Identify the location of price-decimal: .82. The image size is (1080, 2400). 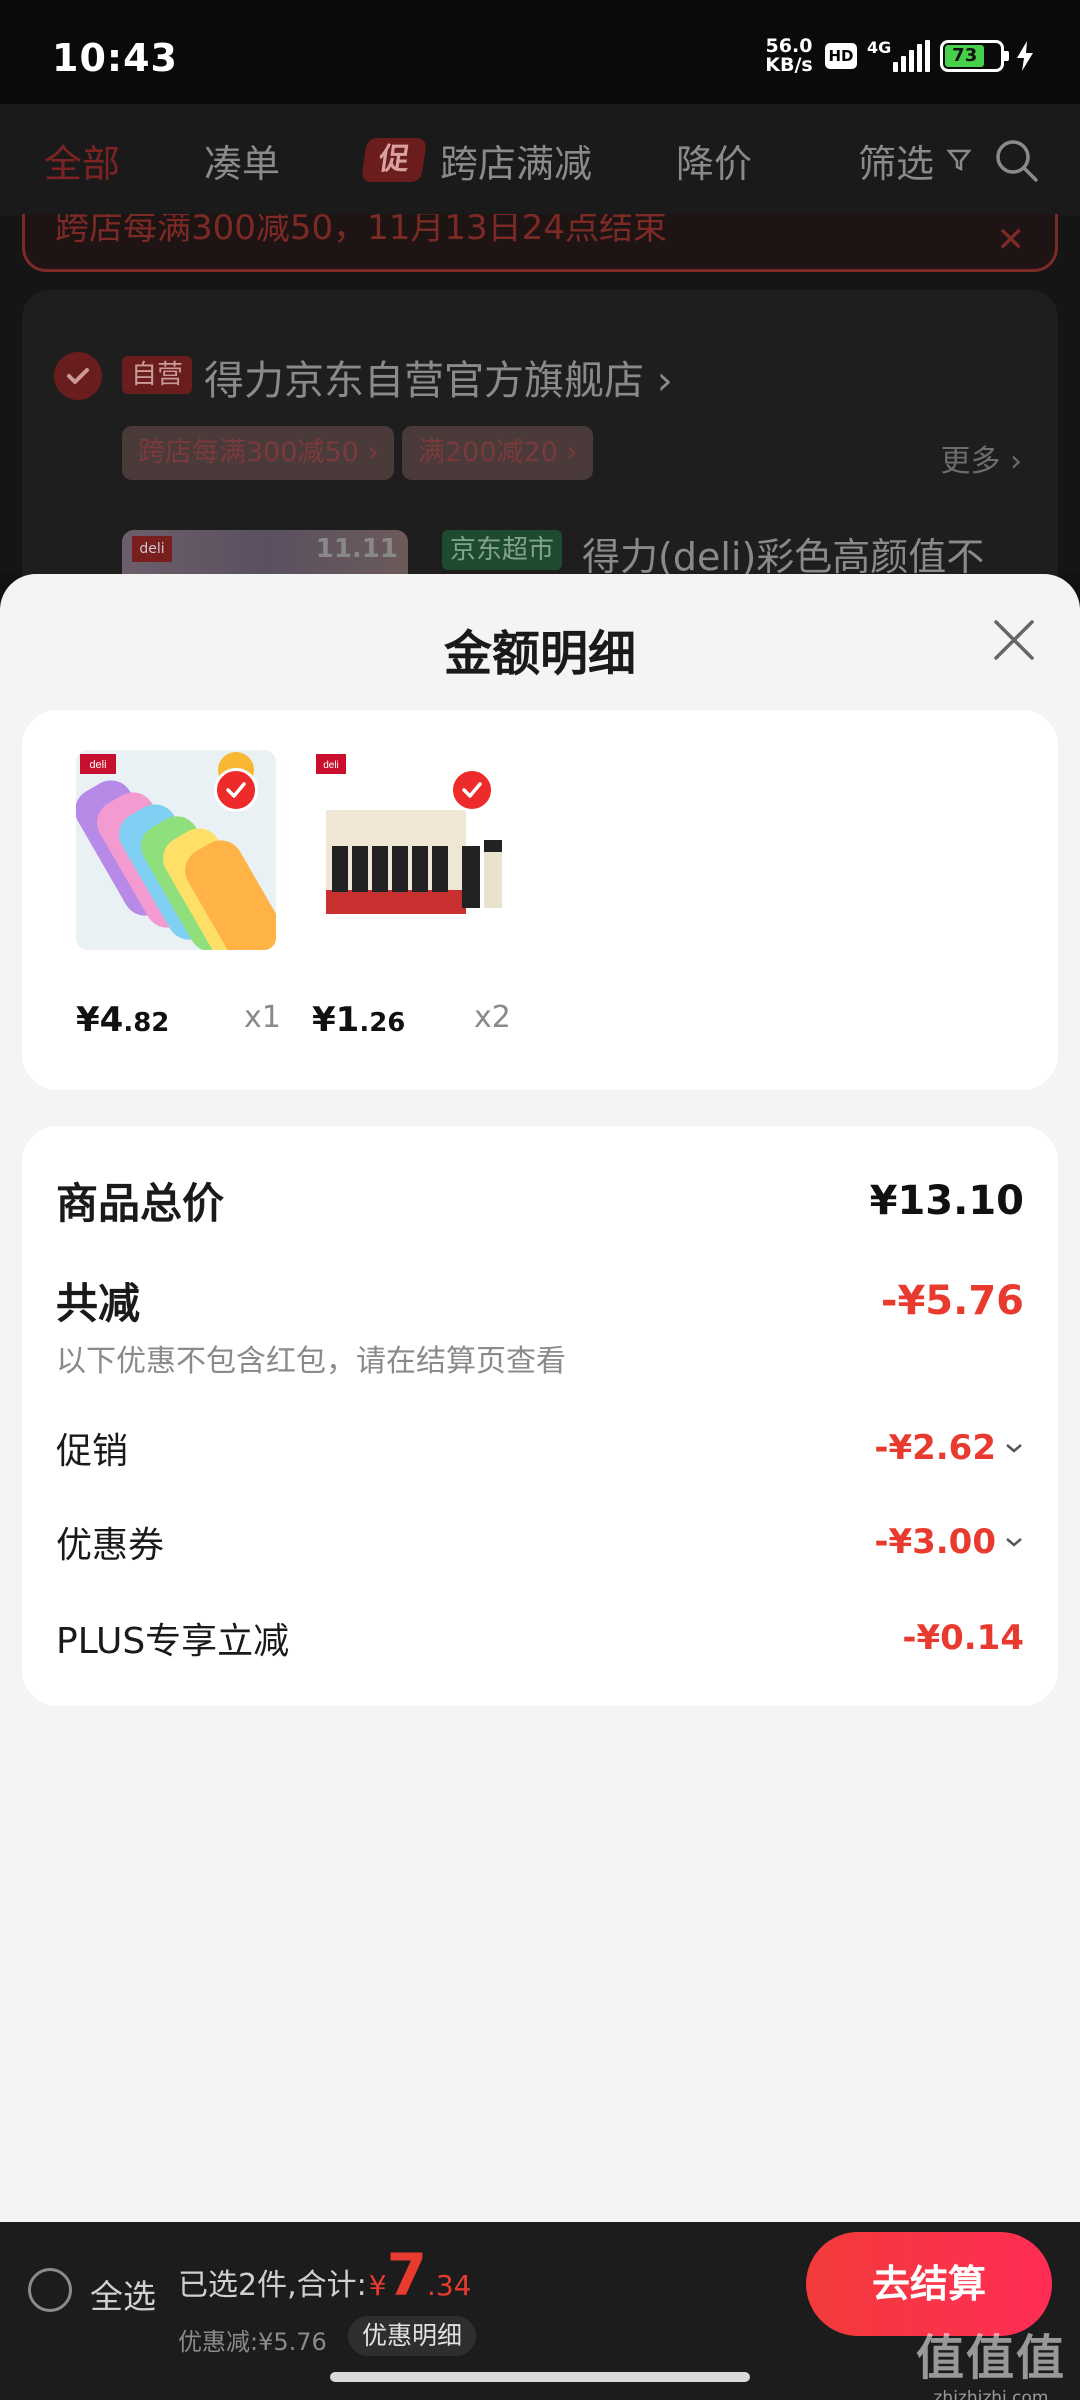
(146, 1023).